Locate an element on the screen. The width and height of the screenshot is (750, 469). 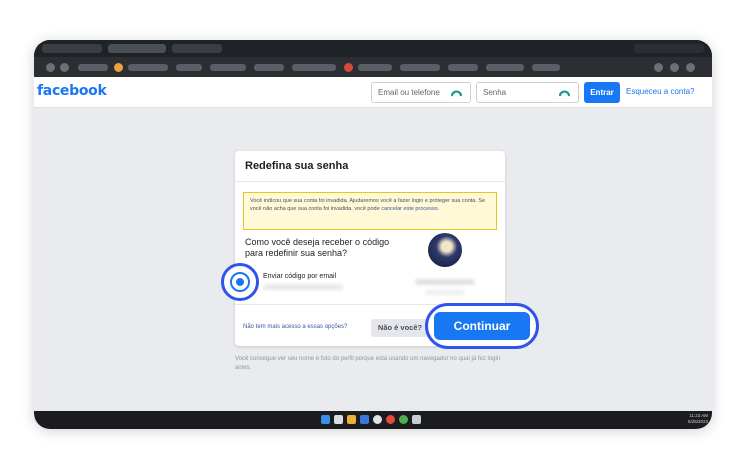
file-explorer-icon is located at coordinates (351, 419).